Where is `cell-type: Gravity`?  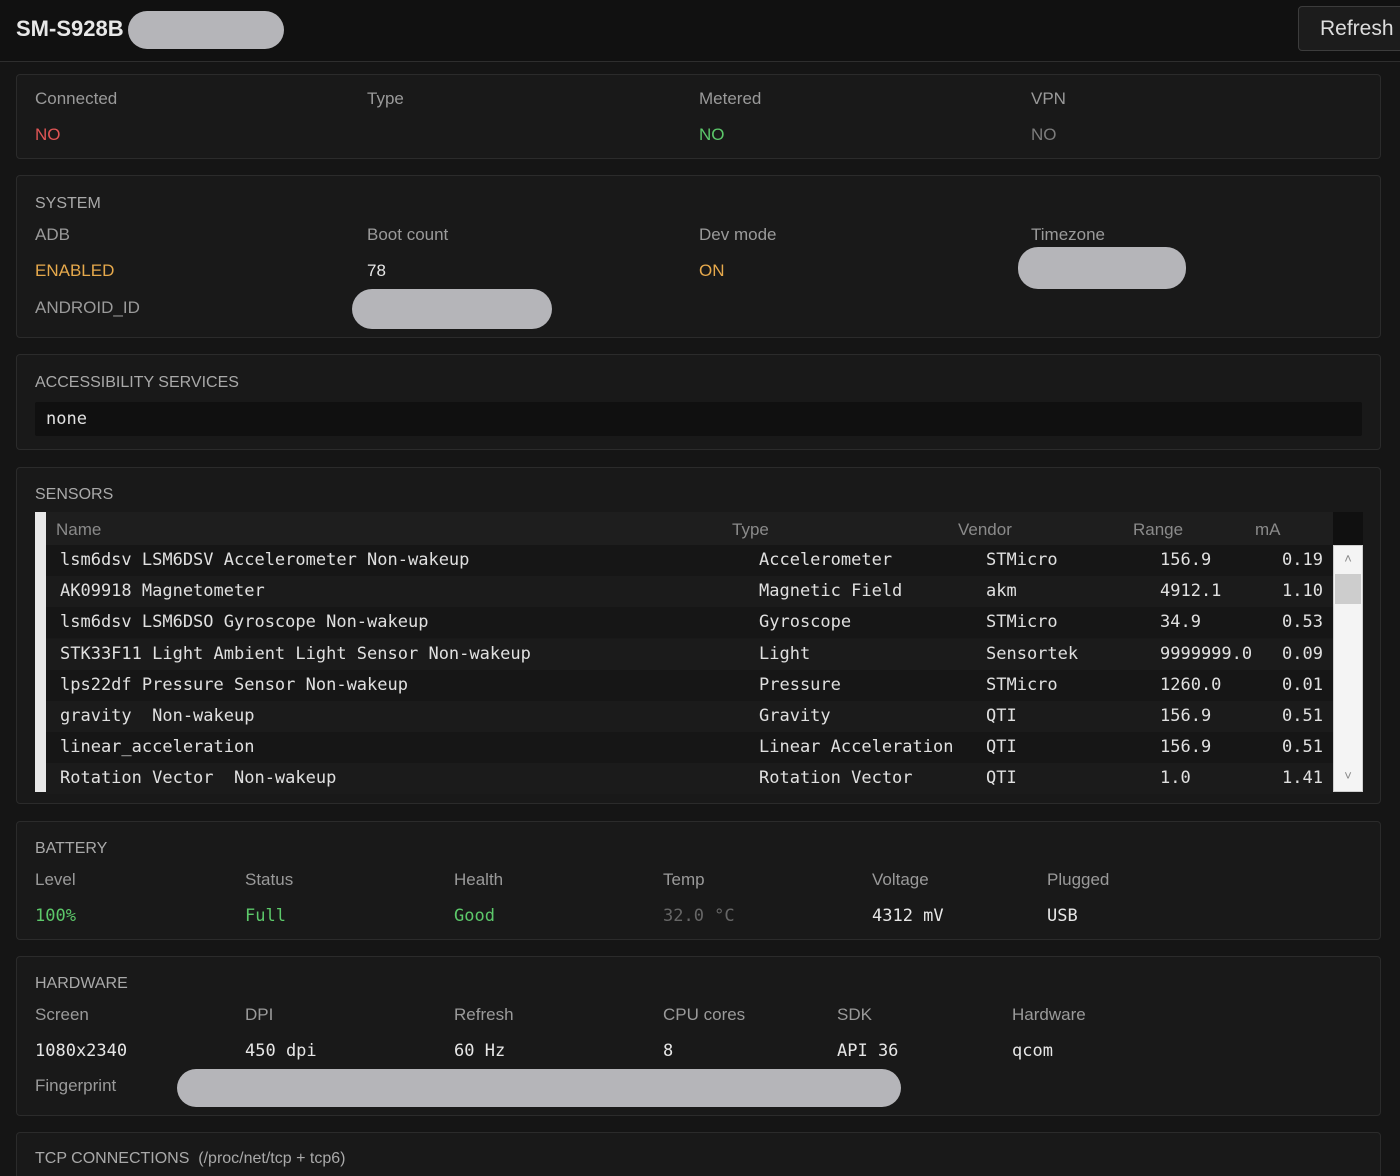
cell-type: Gravity is located at coordinates (795, 716).